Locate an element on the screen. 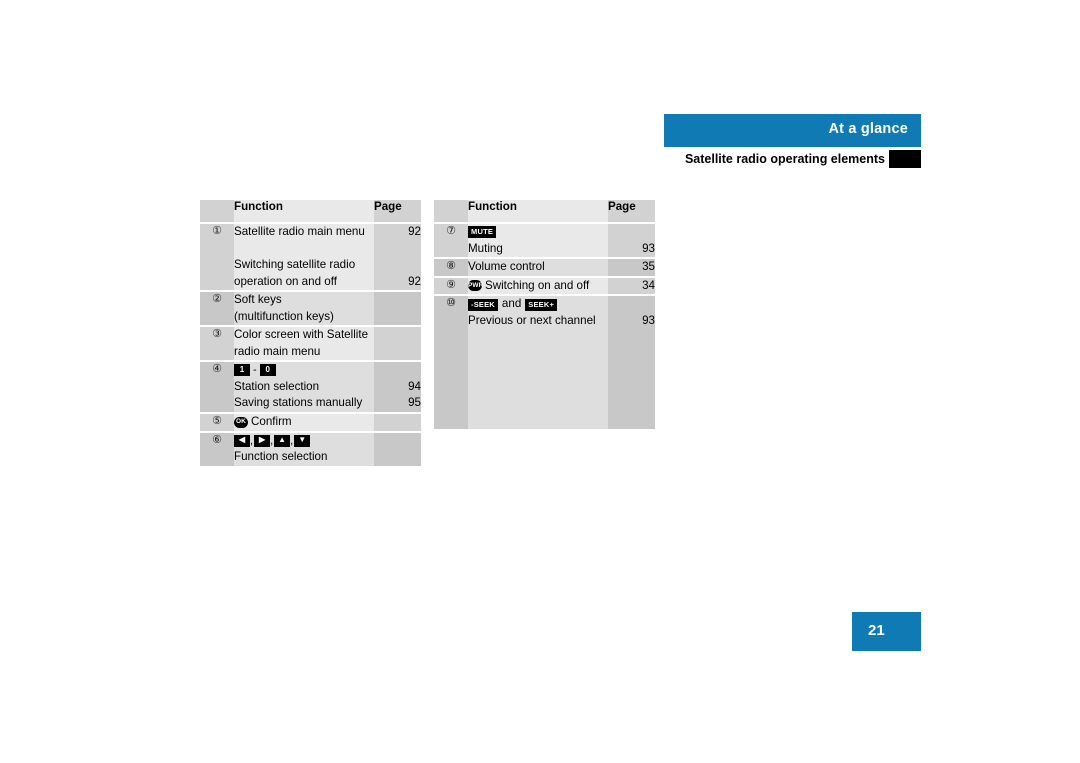  page-value: 34 is located at coordinates (648, 285).